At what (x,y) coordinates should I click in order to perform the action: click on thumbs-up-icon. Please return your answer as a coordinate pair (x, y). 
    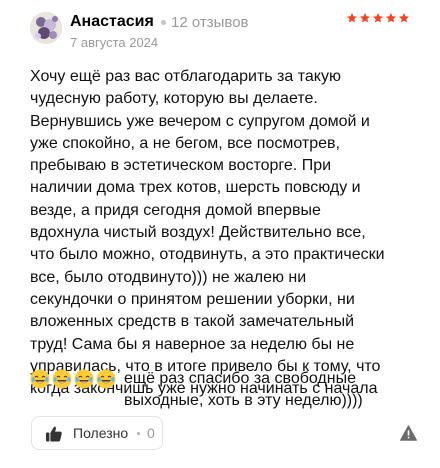
    Looking at the image, I should click on (54, 434).